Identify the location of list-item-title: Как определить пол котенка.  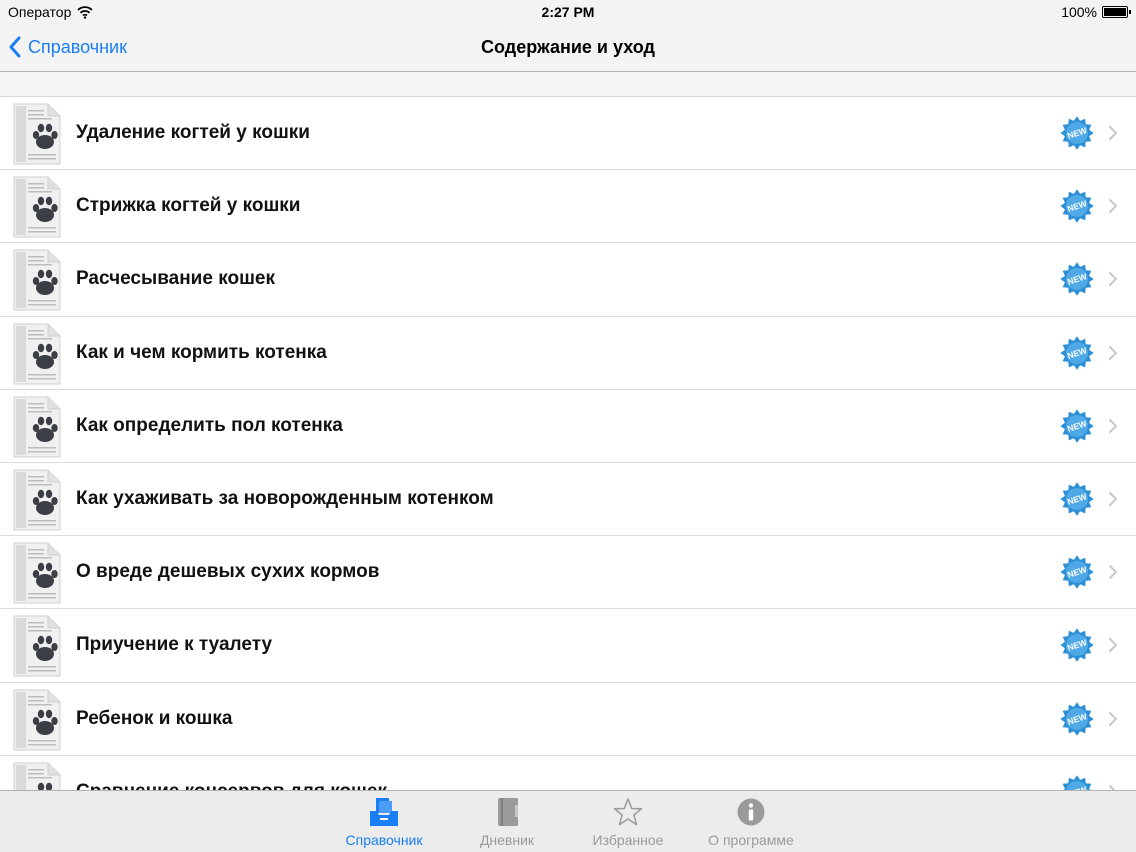
(209, 425).